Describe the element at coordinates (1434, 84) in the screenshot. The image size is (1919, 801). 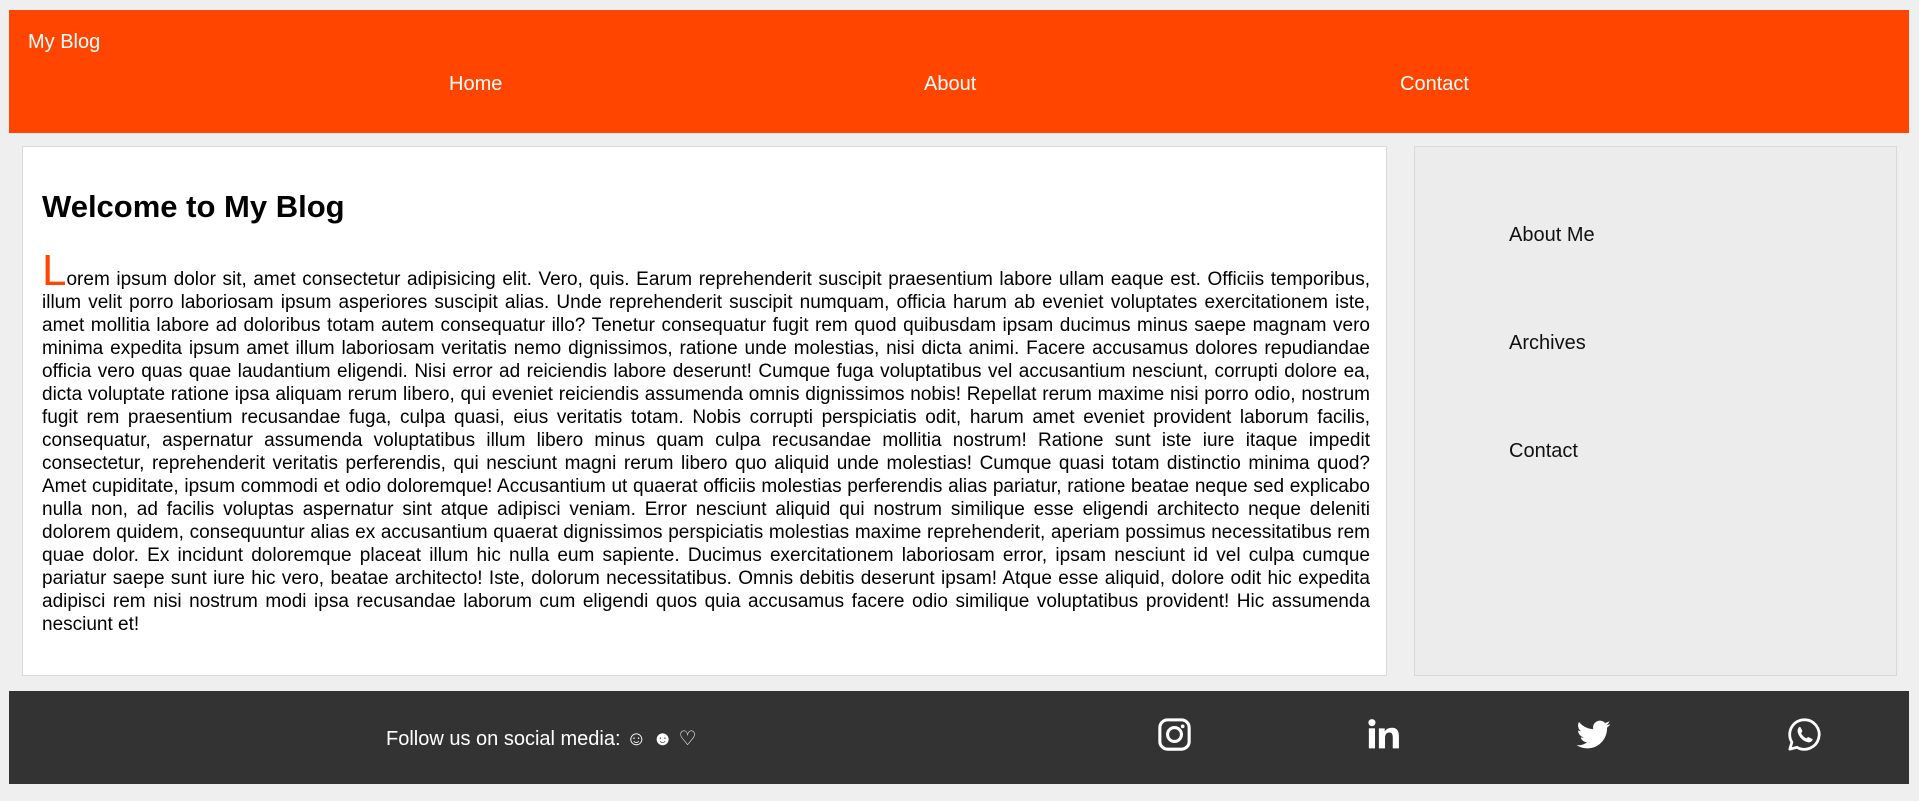
I see `nav-contact-link: Contact` at that location.